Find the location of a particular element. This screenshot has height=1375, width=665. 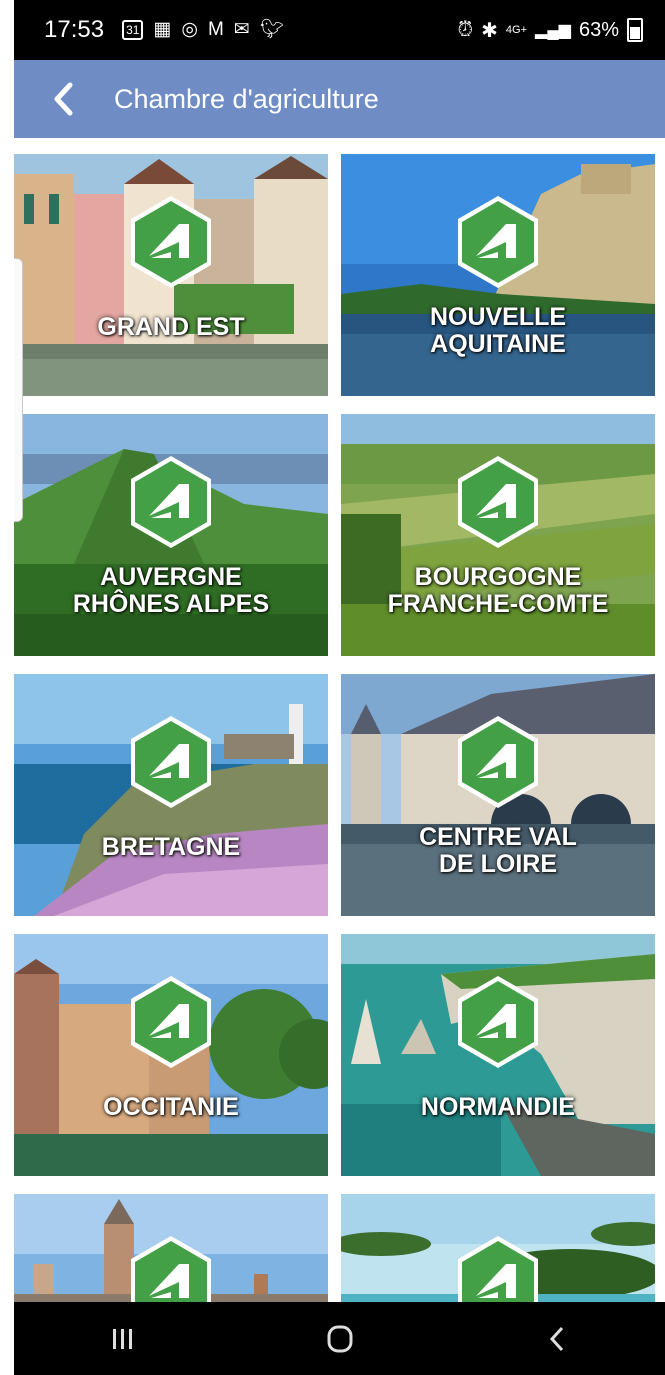

region-name-line: AQUITAINE is located at coordinates (498, 344).